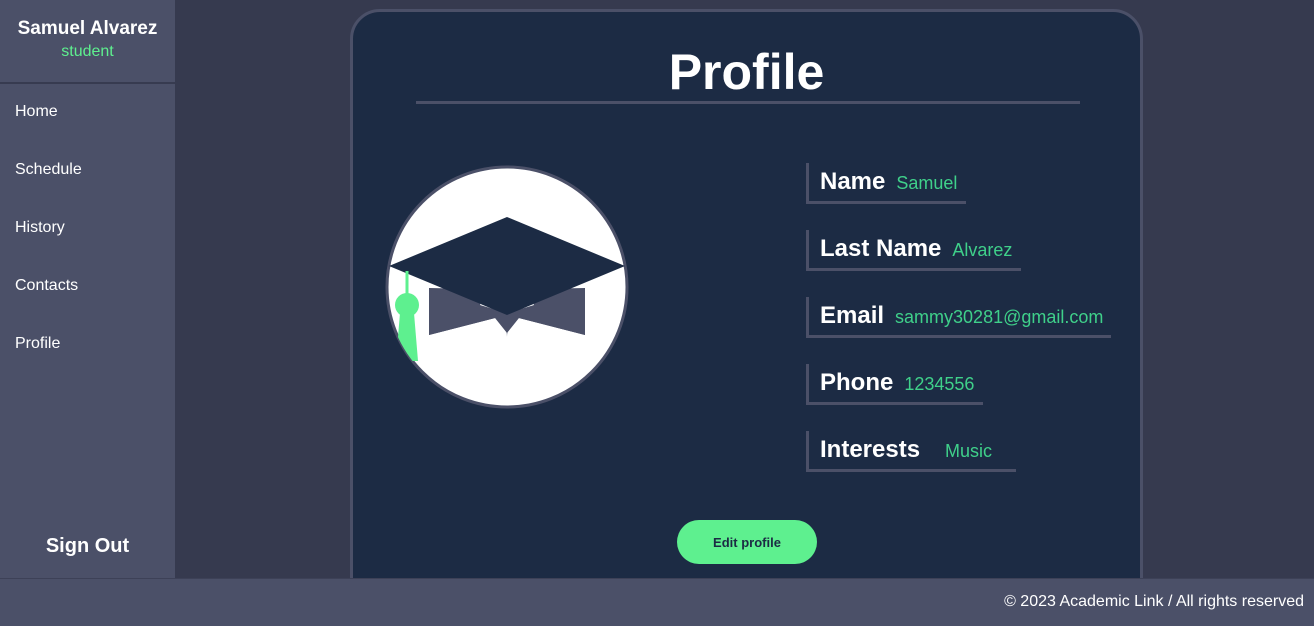  Describe the element at coordinates (927, 183) in the screenshot. I see `field-value: Samuel` at that location.